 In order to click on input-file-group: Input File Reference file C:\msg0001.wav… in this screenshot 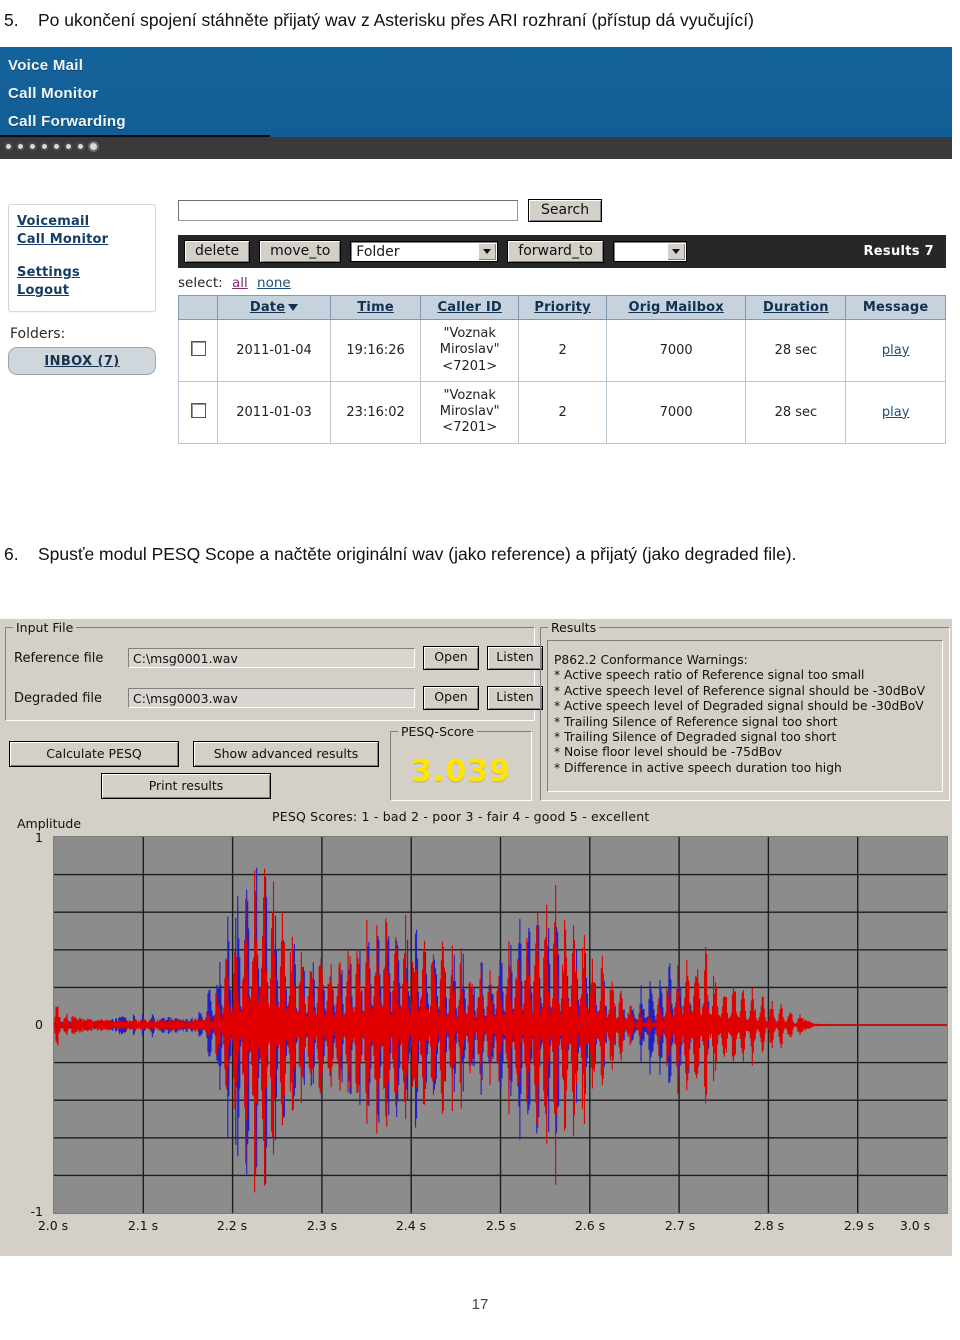, I will do `click(274, 670)`.